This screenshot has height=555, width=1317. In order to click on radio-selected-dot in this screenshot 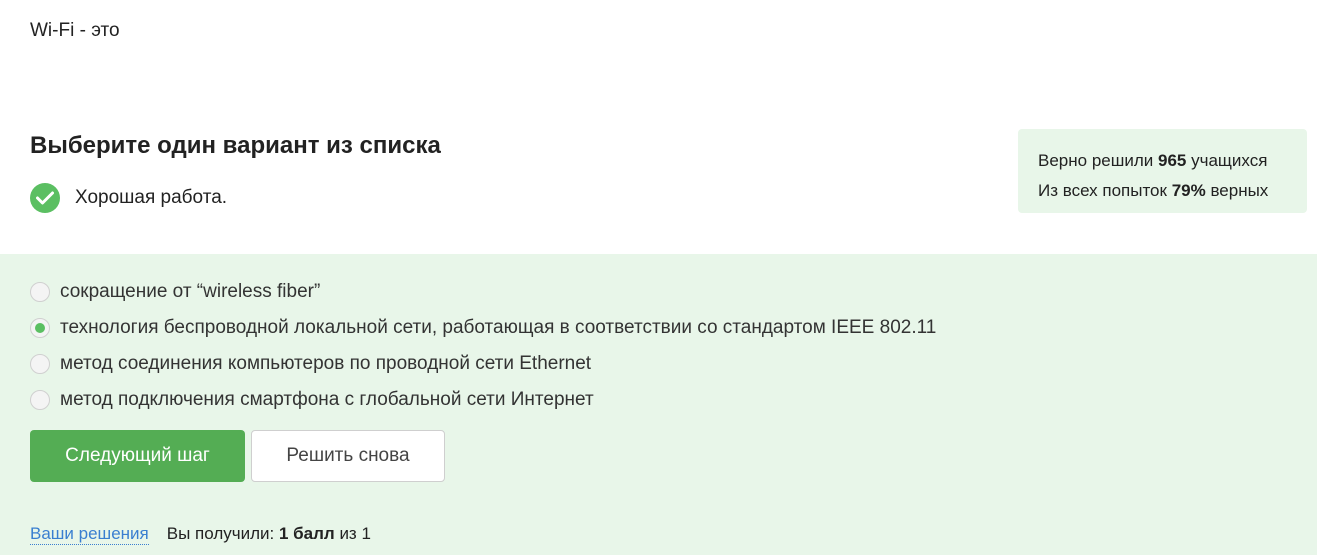, I will do `click(40, 328)`.